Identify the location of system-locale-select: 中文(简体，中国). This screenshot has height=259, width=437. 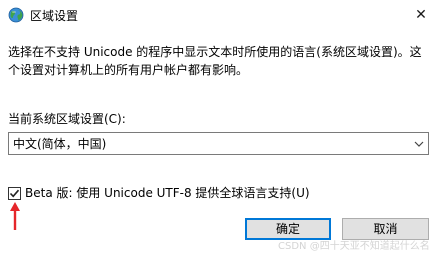
(218, 143).